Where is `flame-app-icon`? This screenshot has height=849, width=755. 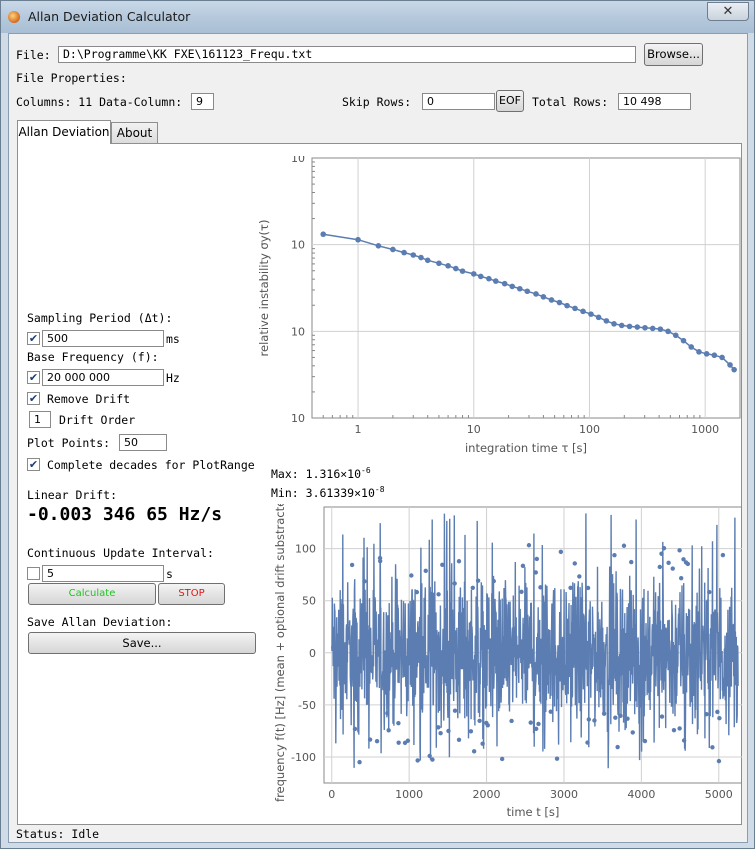 flame-app-icon is located at coordinates (14, 17).